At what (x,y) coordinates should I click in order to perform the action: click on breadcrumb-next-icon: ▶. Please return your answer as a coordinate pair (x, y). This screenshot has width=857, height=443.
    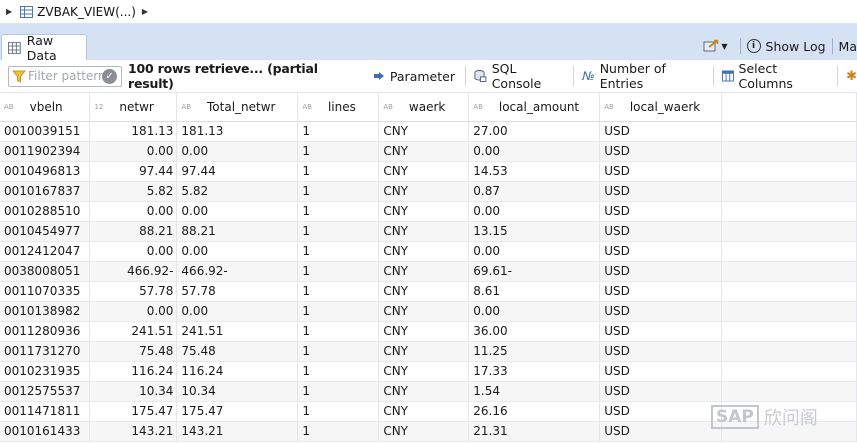
    Looking at the image, I should click on (145, 11).